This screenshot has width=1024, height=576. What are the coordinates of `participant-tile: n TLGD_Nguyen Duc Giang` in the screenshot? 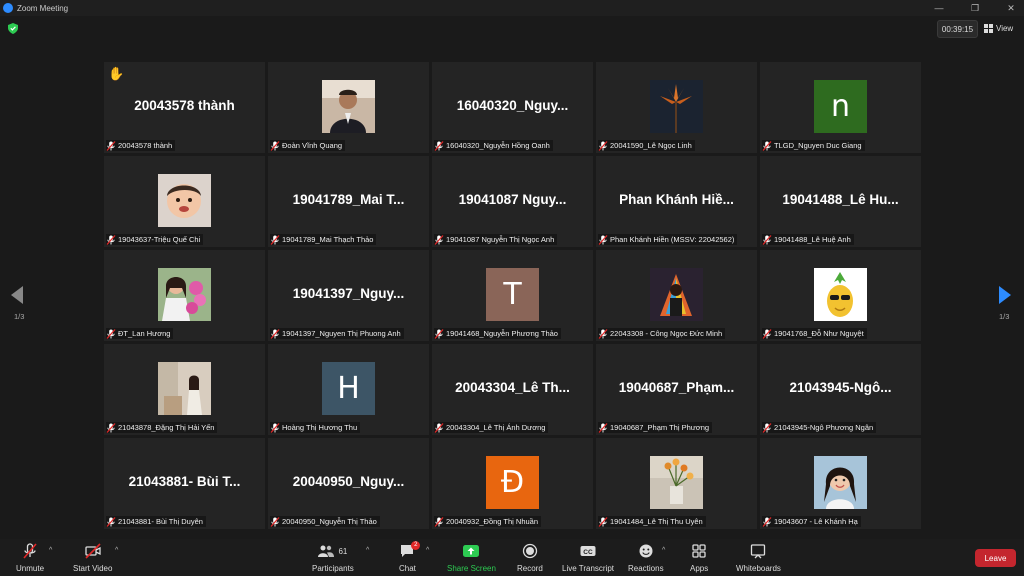 It's located at (840, 107).